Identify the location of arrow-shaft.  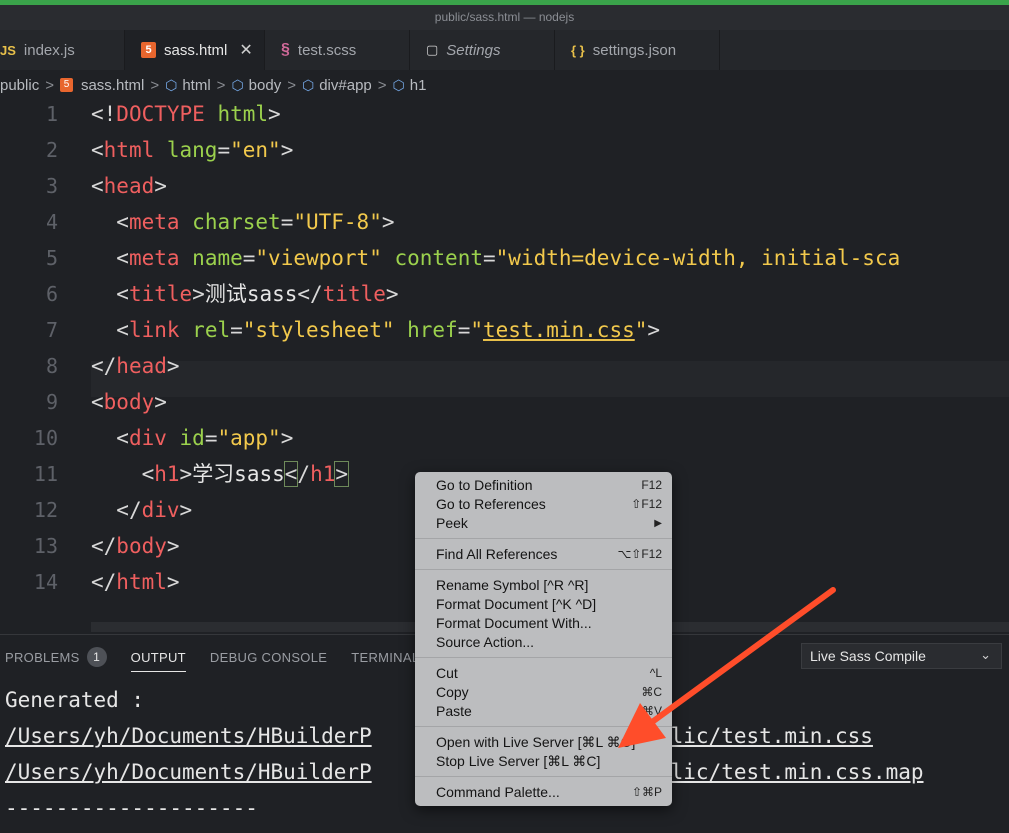
(740, 657).